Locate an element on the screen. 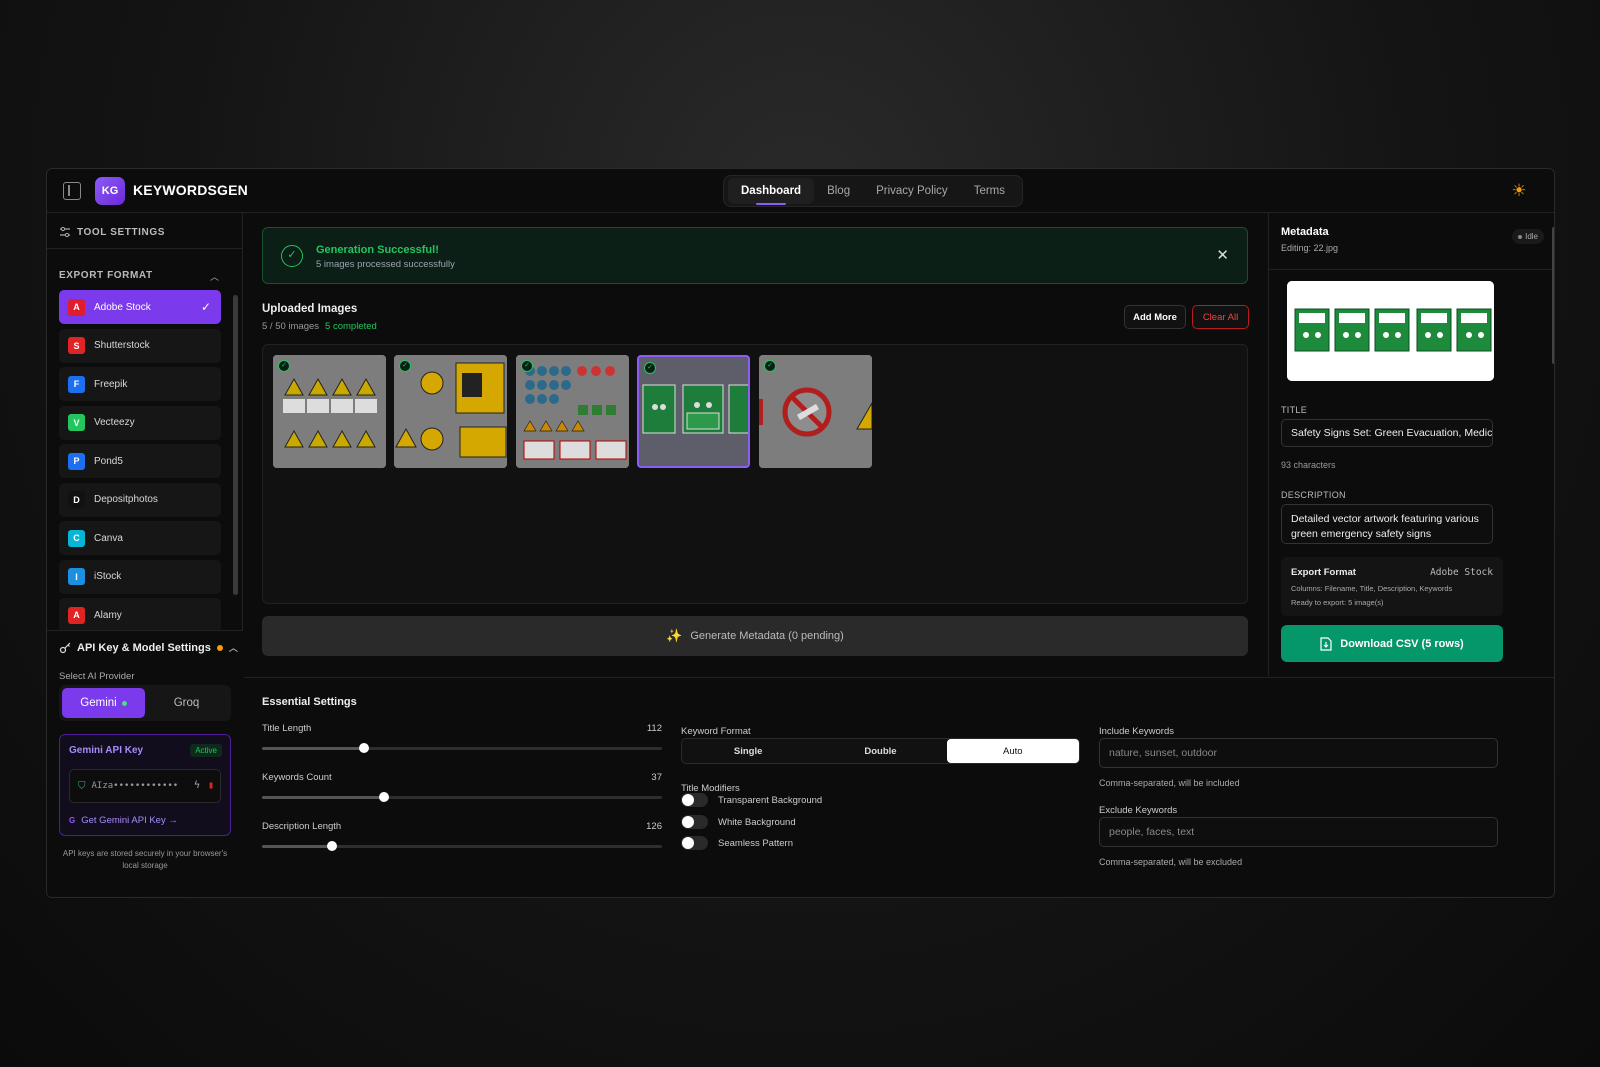 Image resolution: width=1600 pixels, height=1067 pixels. platform-label: Pond5 is located at coordinates (108, 461).